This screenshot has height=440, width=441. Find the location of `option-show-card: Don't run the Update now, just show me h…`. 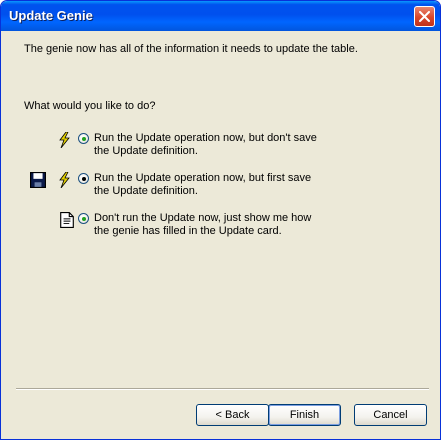

option-show-card: Don't run the Update now, just show me h… is located at coordinates (222, 227).